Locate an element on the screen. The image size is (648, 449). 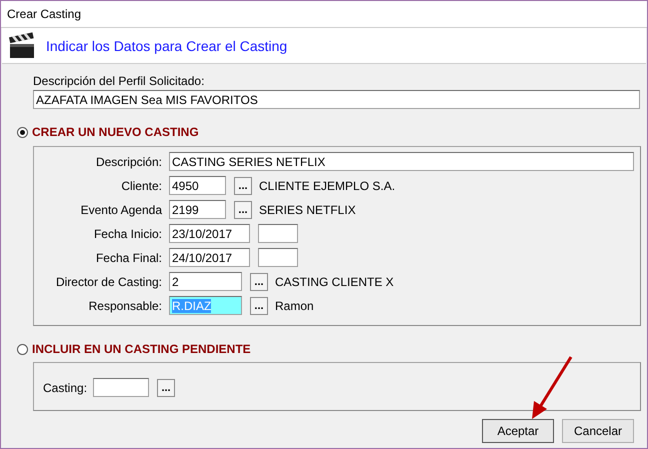
clapperboard-icon is located at coordinates (22, 46).